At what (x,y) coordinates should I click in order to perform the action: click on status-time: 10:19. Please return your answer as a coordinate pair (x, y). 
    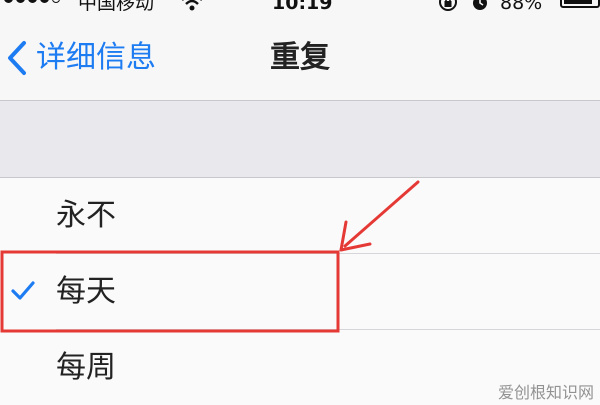
    Looking at the image, I should click on (302, 7).